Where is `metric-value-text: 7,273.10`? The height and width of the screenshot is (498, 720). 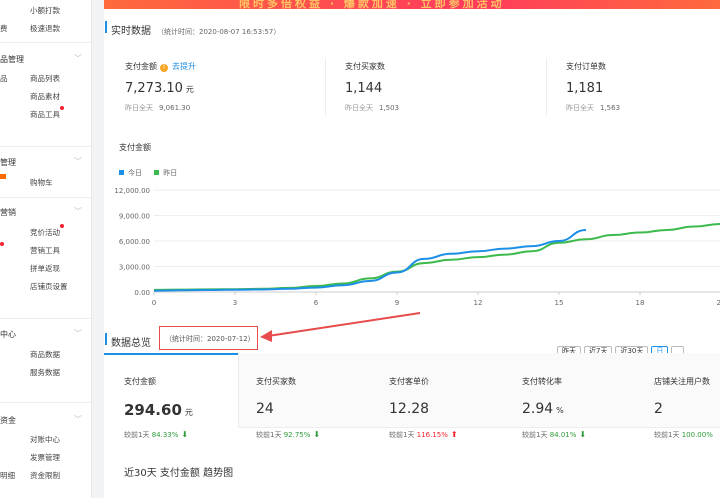
metric-value-text: 7,273.10 is located at coordinates (154, 88).